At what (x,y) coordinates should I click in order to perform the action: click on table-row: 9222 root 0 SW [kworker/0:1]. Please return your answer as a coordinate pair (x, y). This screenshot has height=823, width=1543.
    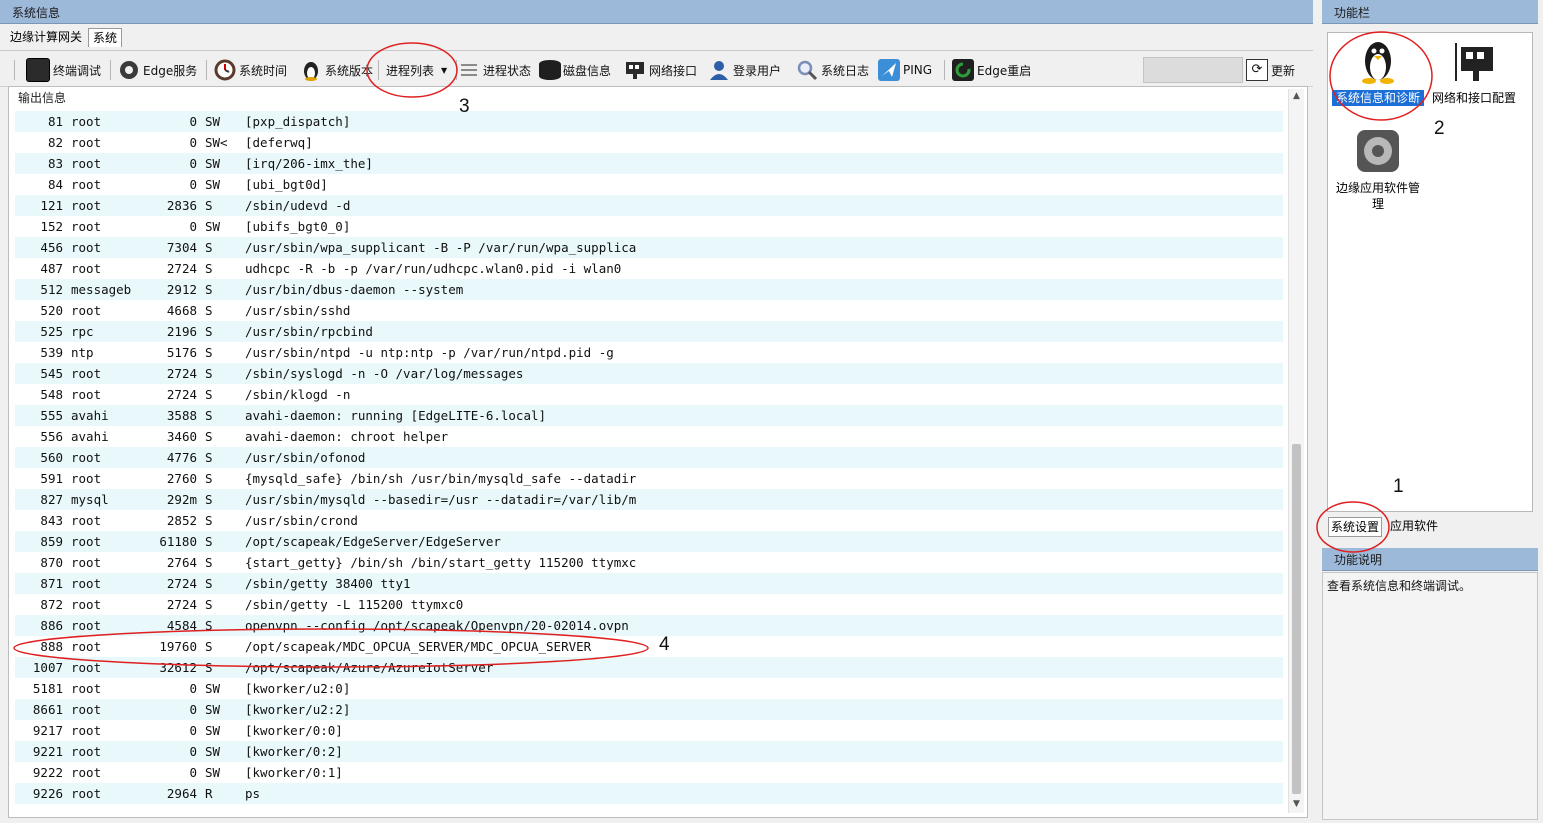
    Looking at the image, I should click on (649, 772).